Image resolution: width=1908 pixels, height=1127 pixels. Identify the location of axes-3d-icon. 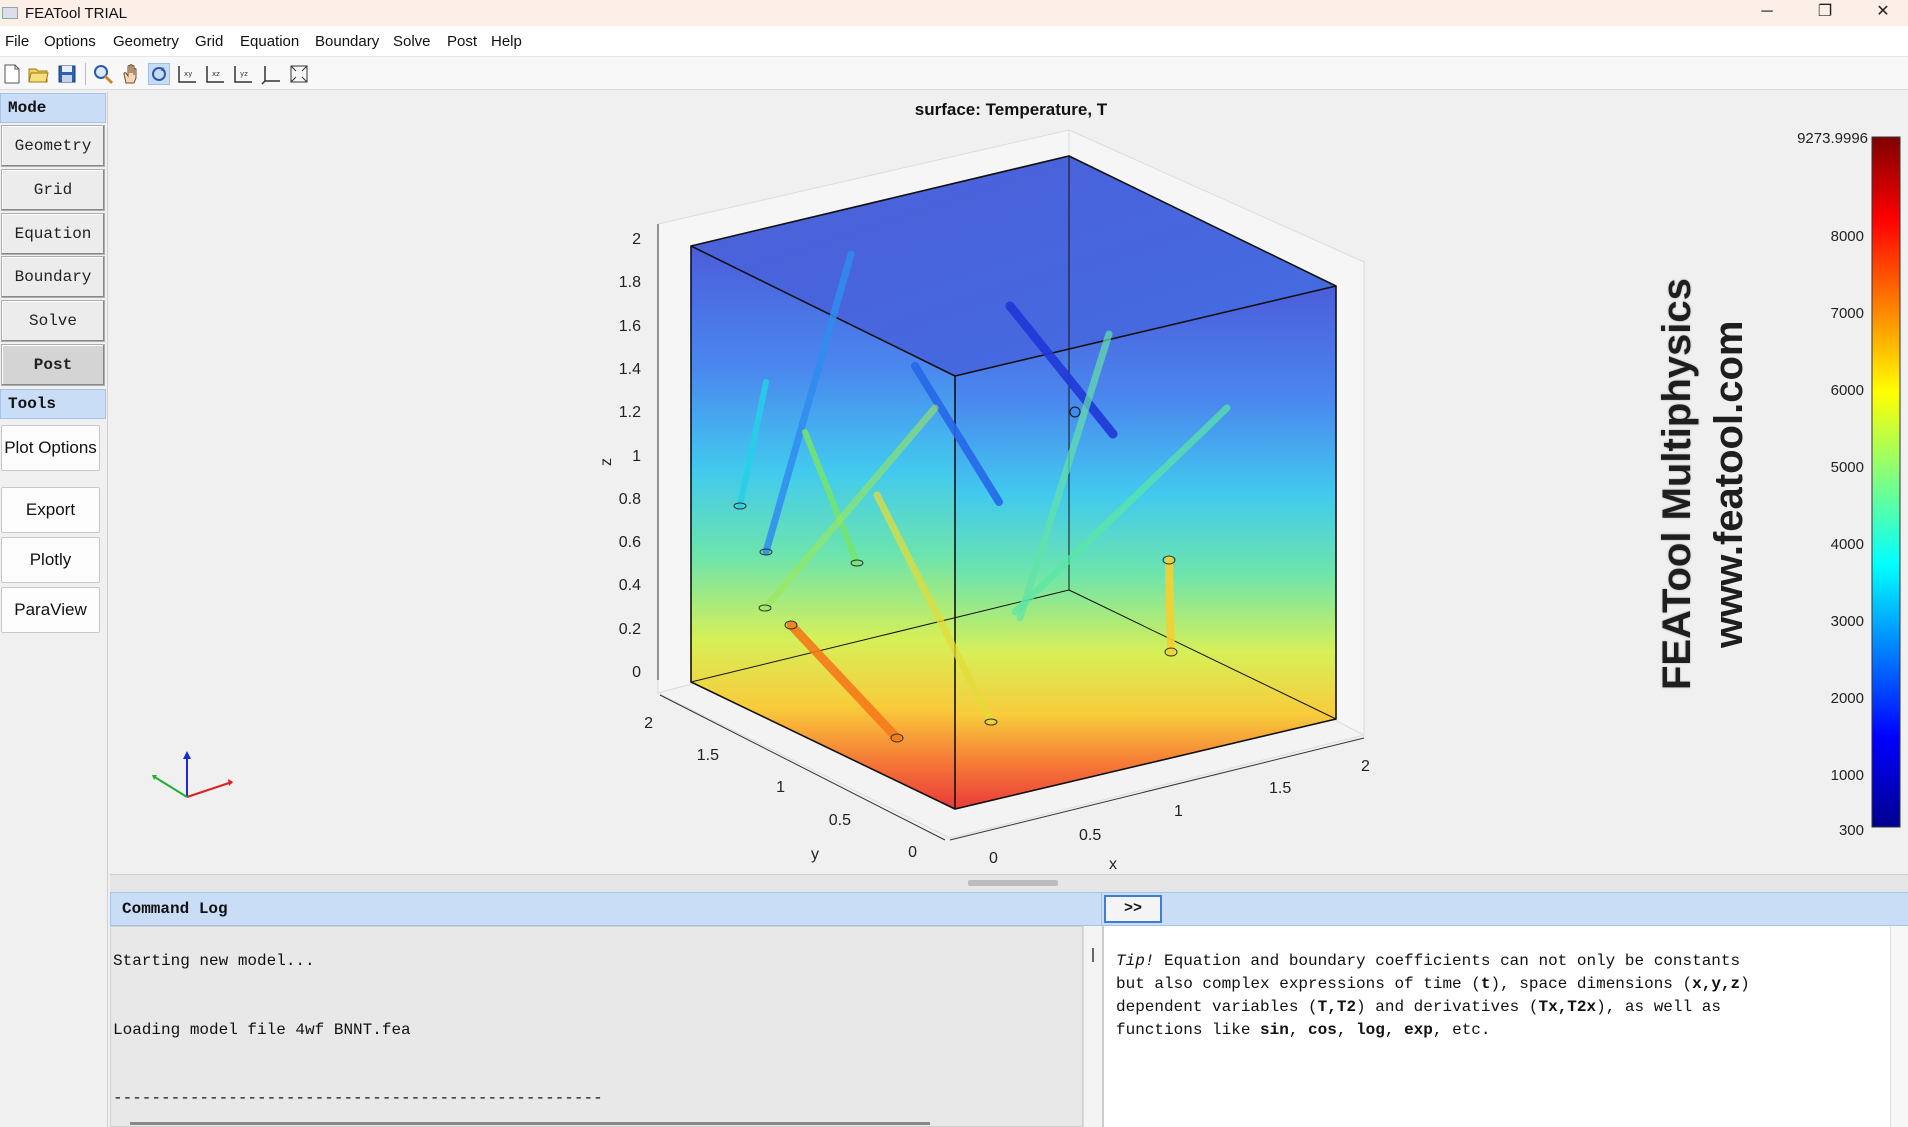
(271, 74).